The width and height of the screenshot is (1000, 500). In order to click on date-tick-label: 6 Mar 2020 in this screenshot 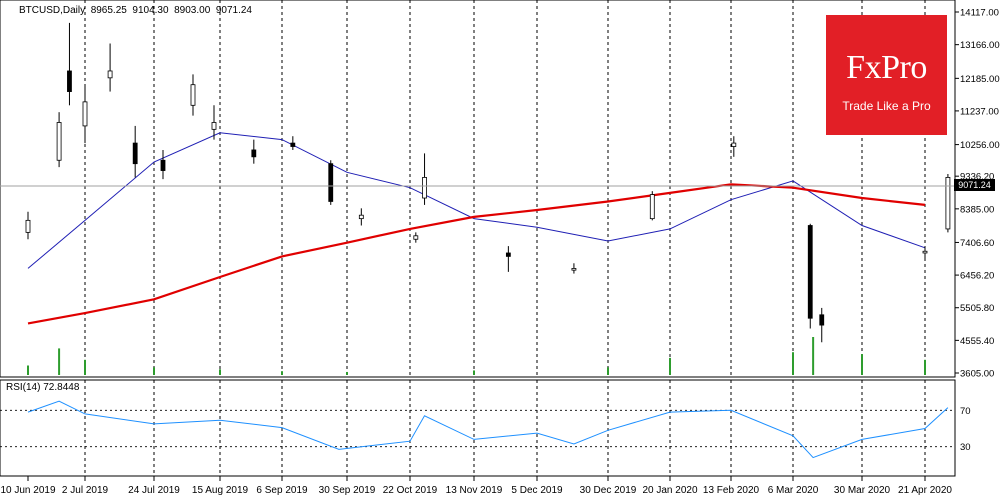, I will do `click(793, 490)`.